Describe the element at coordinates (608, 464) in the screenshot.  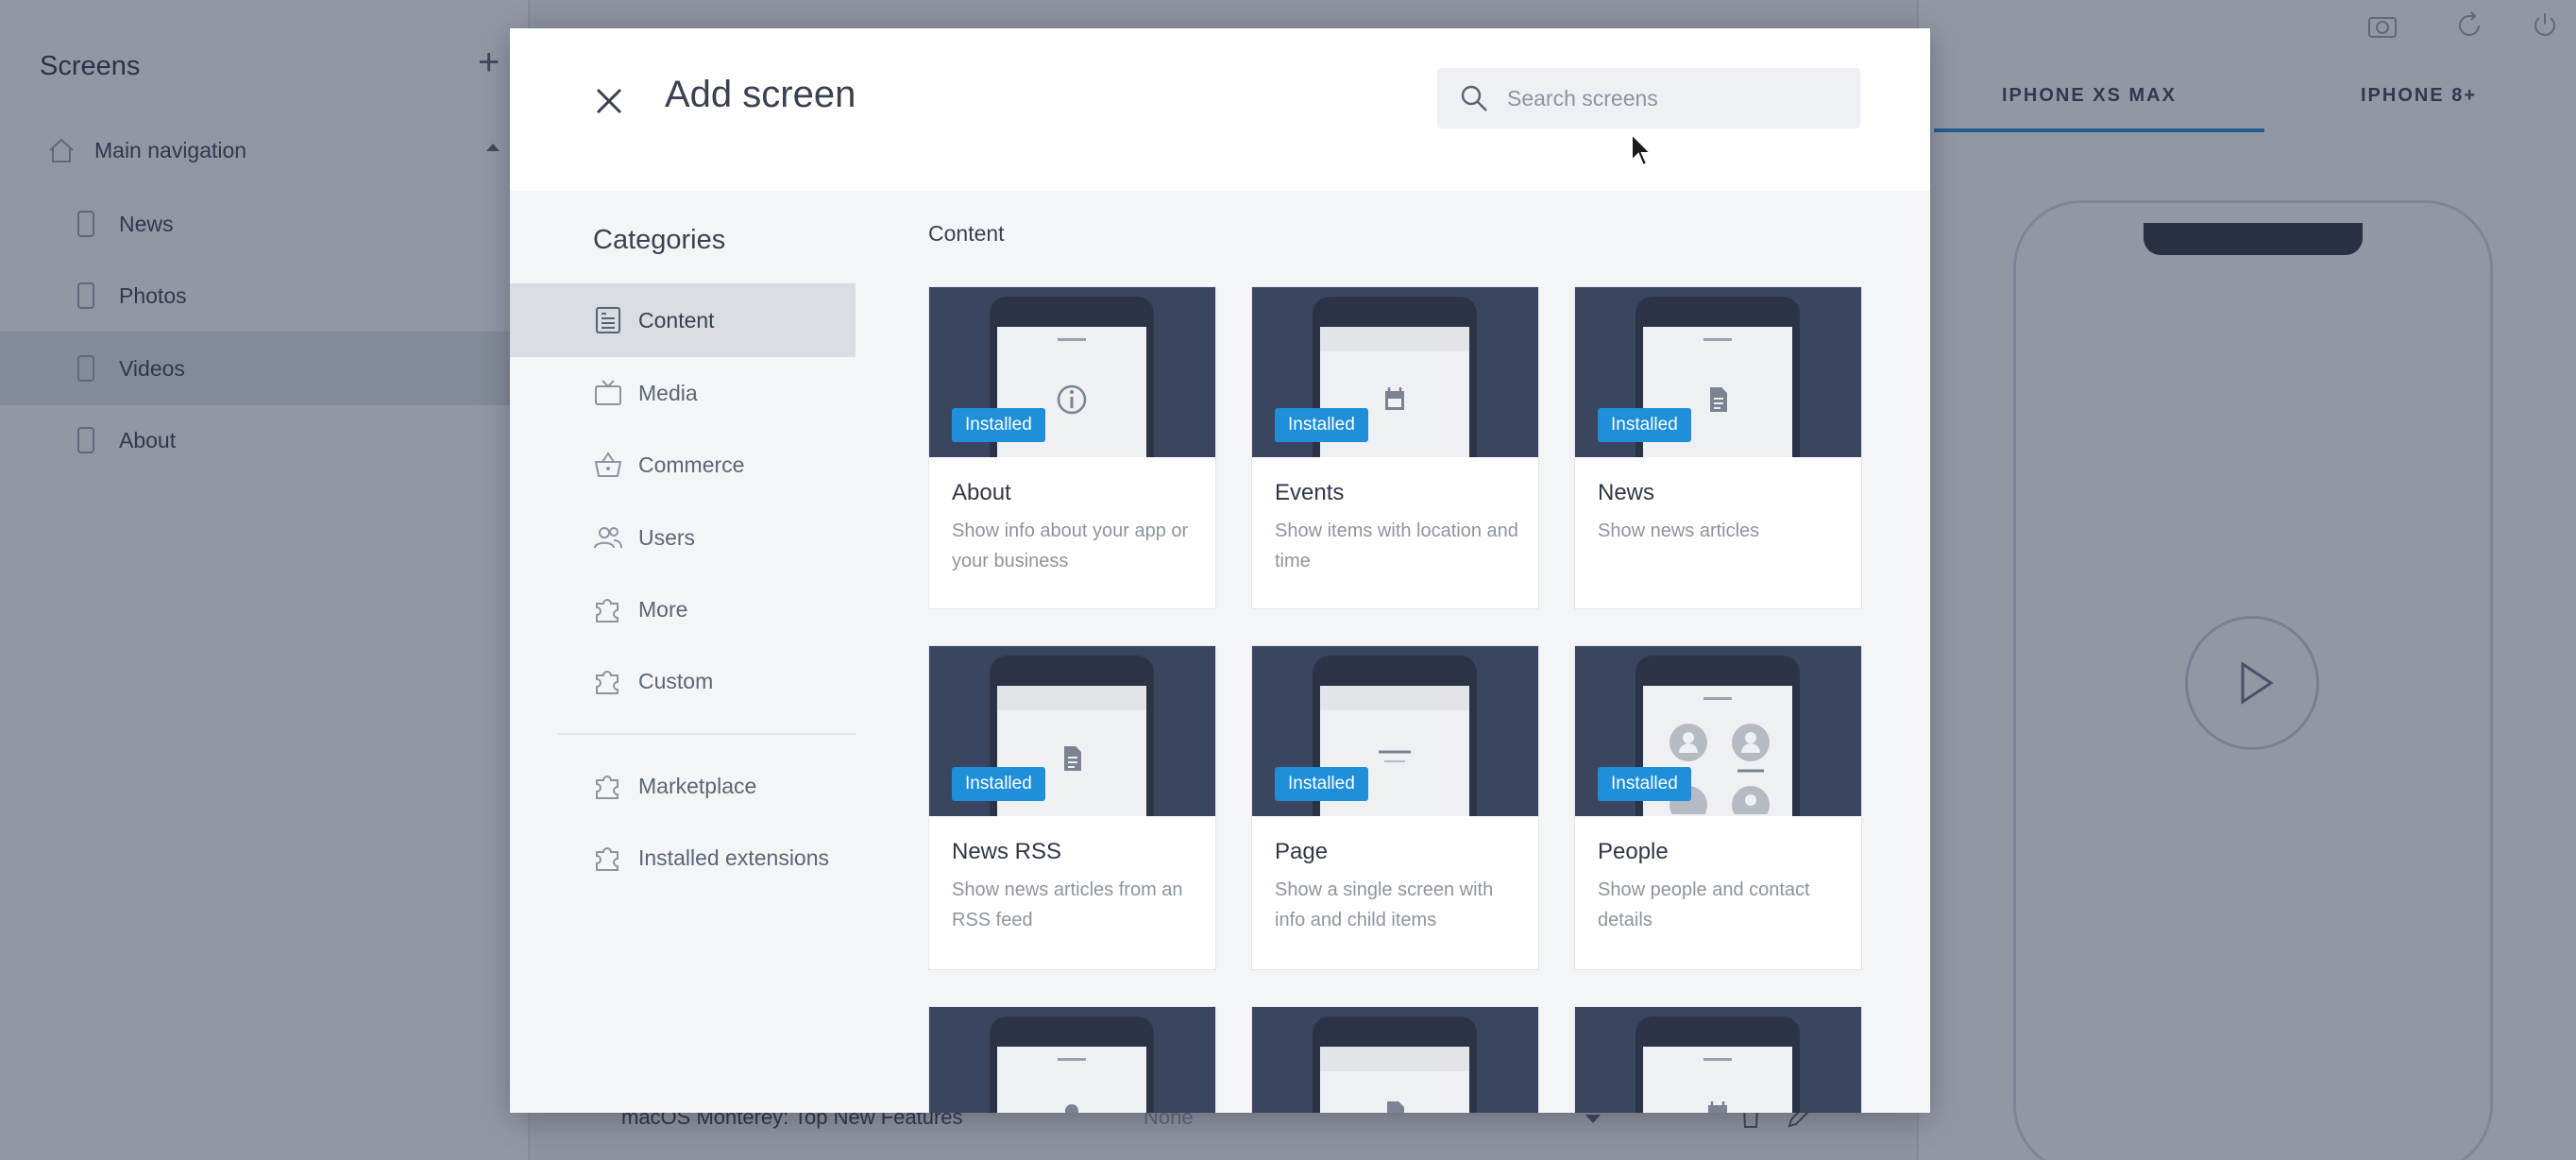
I see `basket-icon` at that location.